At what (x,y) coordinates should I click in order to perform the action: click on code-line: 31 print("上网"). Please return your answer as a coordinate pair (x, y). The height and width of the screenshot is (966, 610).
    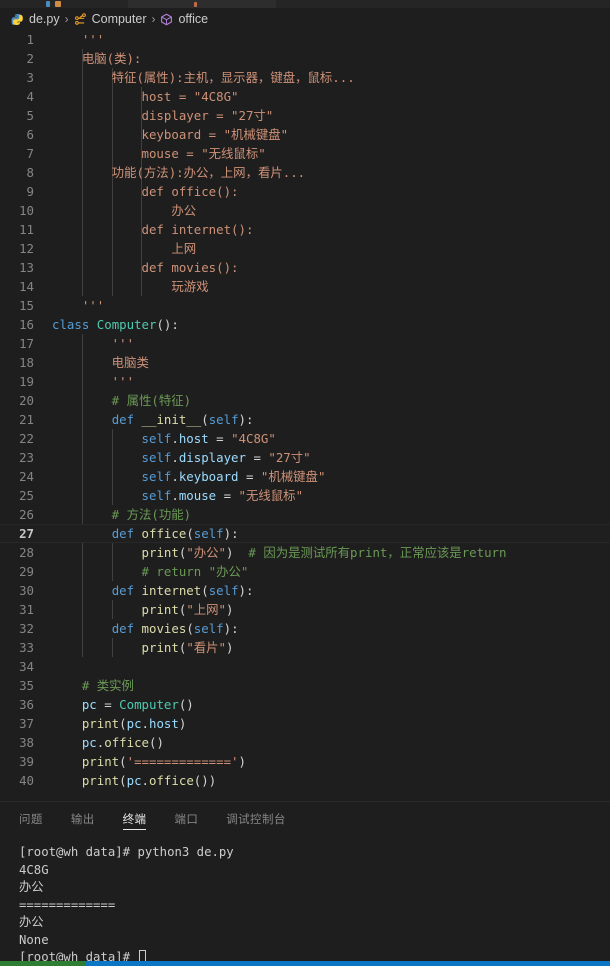
    Looking at the image, I should click on (305, 609).